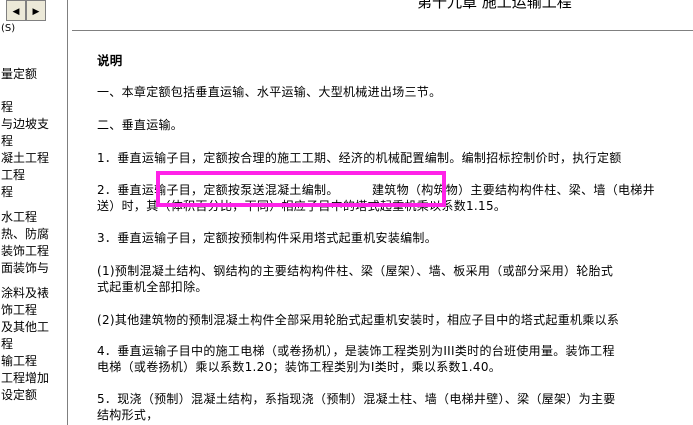 The width and height of the screenshot is (693, 425). I want to click on tree-item-14: 程, so click(33, 344).